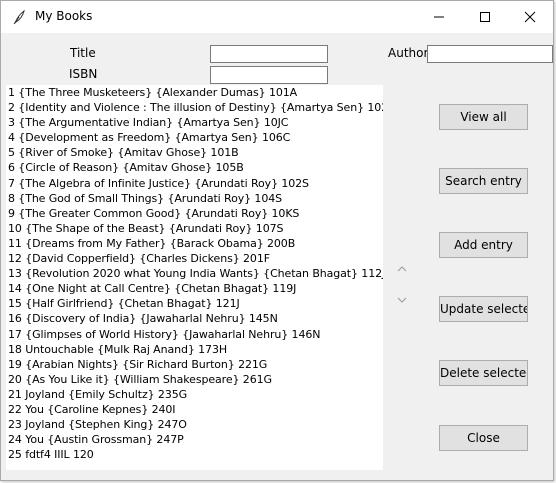 This screenshot has height=483, width=556. I want to click on chevron-up-icon, so click(402, 265).